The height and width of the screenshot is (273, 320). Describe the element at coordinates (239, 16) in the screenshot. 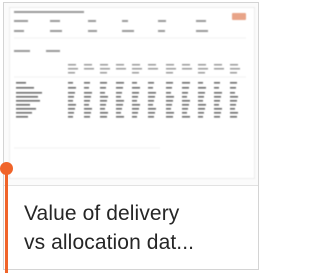

I see `thumbnail-logo` at that location.